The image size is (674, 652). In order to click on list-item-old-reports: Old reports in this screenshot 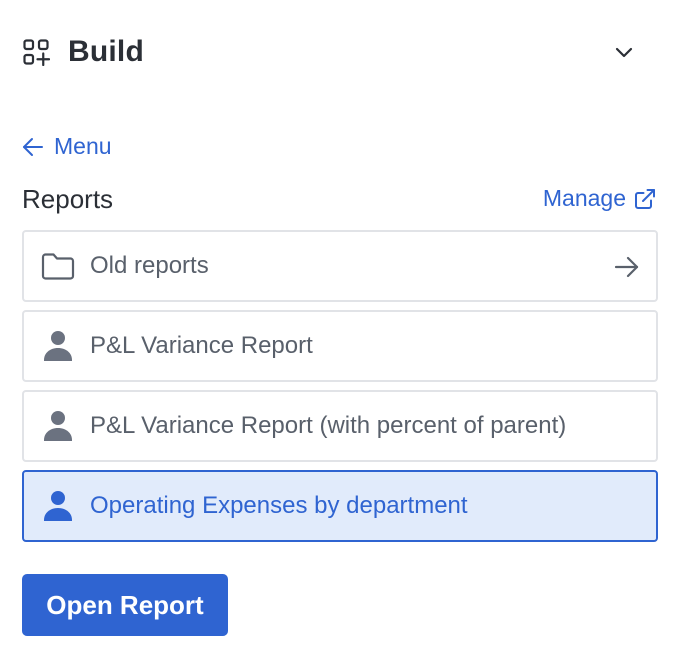, I will do `click(340, 266)`.